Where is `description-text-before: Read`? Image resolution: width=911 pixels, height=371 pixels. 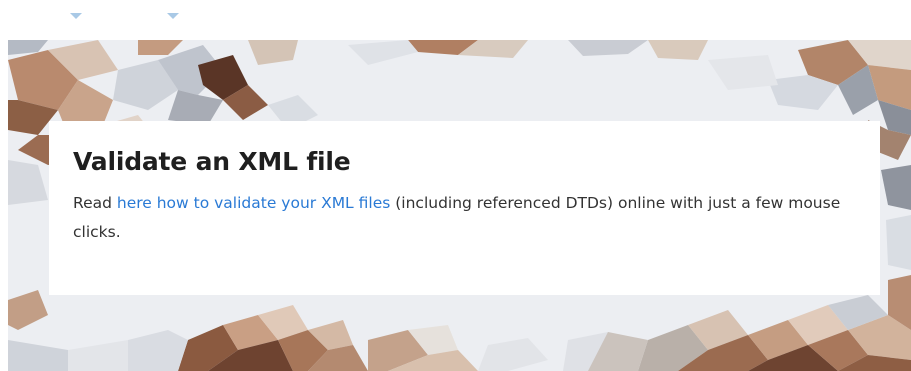 description-text-before: Read is located at coordinates (95, 203).